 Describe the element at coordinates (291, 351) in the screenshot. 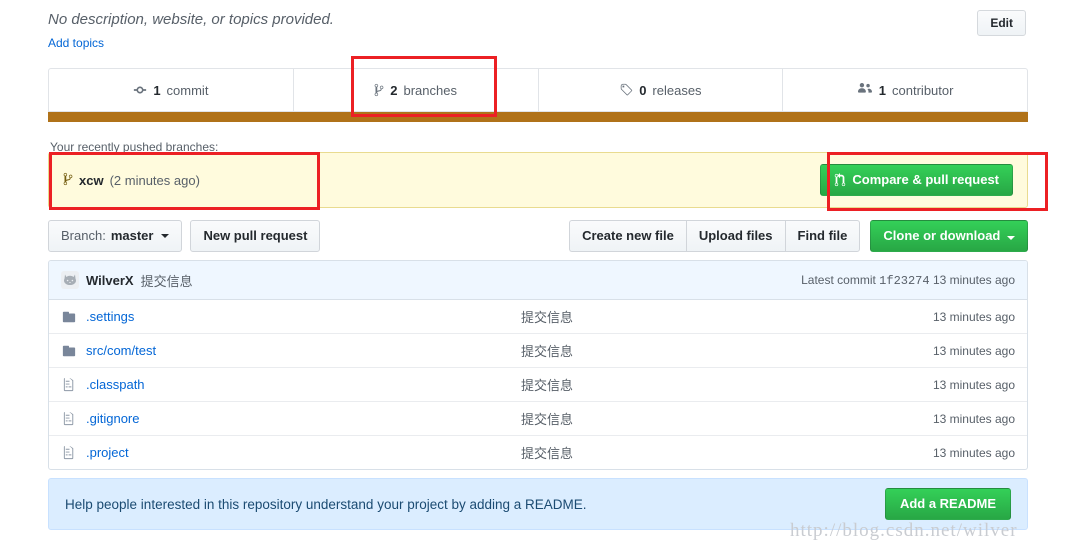

I see `directory-link: src/com/test` at that location.